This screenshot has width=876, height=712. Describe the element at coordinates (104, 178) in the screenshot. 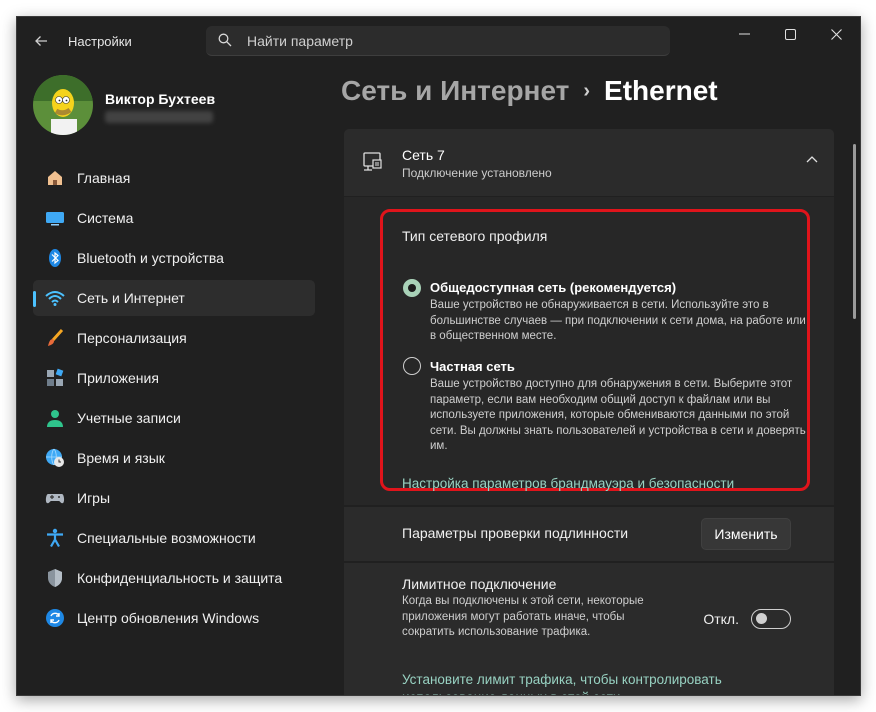

I see `sidebar-item-label: Главная` at that location.